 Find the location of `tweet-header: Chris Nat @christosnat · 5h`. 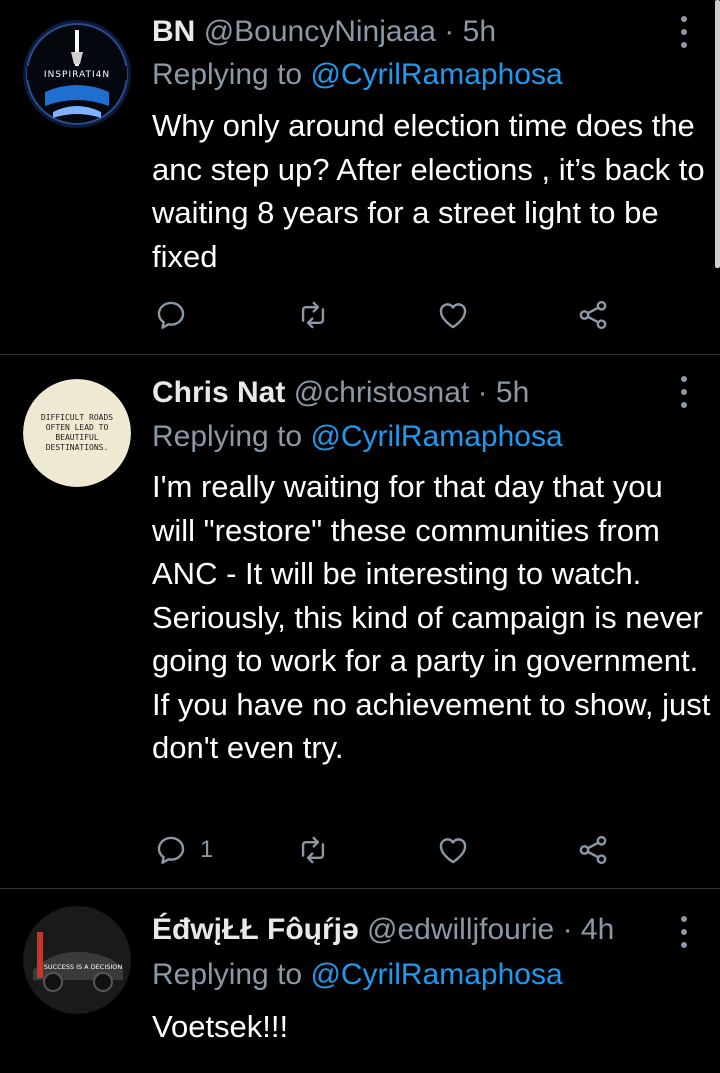

tweet-header: Chris Nat @christosnat · 5h is located at coordinates (406, 393).